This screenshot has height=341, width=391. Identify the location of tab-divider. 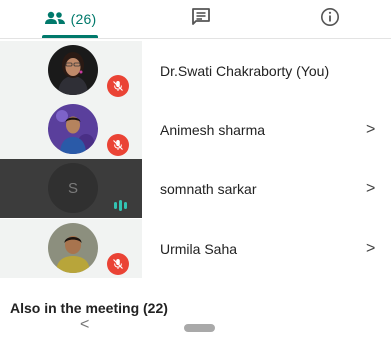
(195, 38).